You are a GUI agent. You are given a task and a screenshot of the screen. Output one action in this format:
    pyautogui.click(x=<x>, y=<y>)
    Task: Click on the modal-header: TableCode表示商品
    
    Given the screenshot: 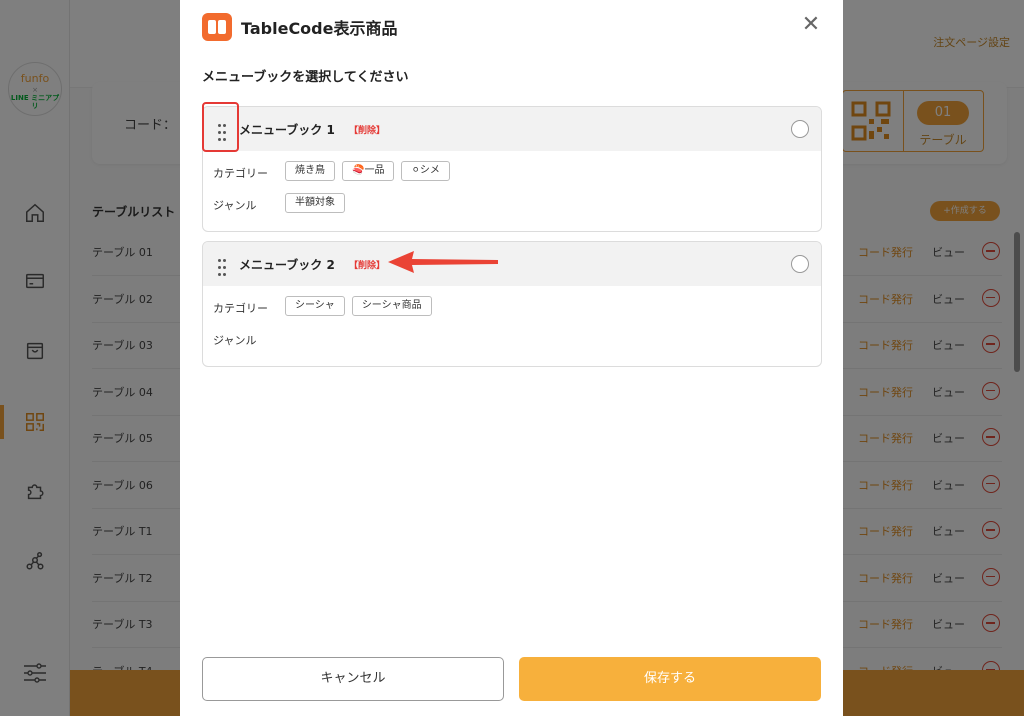 What is the action you would take?
    pyautogui.click(x=299, y=27)
    